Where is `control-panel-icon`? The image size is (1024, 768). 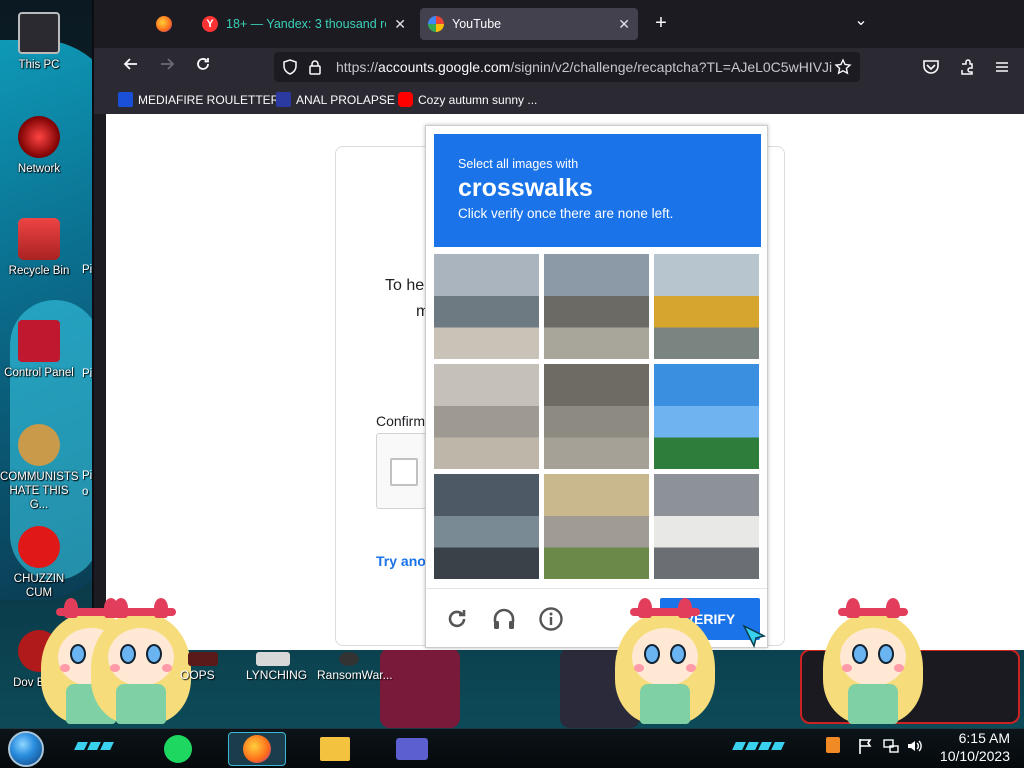 control-panel-icon is located at coordinates (39, 341).